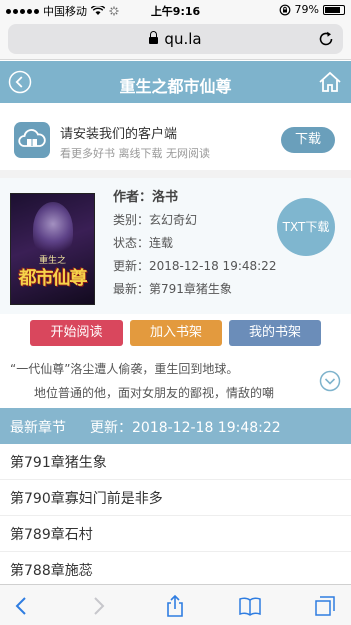  I want to click on home-icon, so click(330, 82).